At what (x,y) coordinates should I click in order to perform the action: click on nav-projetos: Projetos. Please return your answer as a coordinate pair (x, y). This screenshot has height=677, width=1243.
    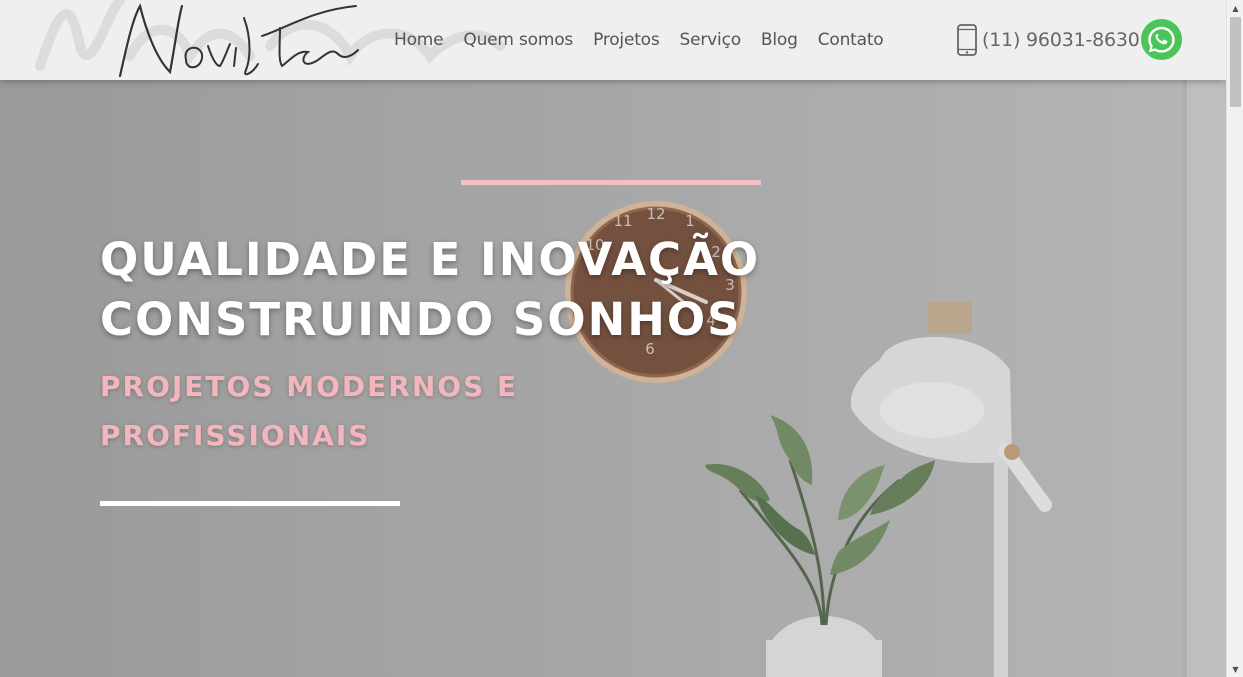
    Looking at the image, I should click on (626, 40).